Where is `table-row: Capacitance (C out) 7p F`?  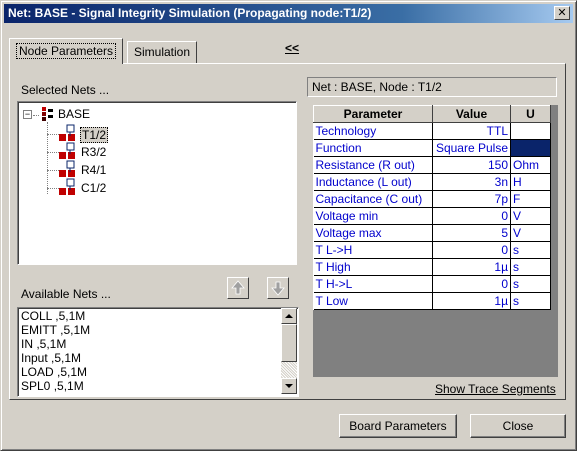 table-row: Capacitance (C out) 7p F is located at coordinates (432, 199).